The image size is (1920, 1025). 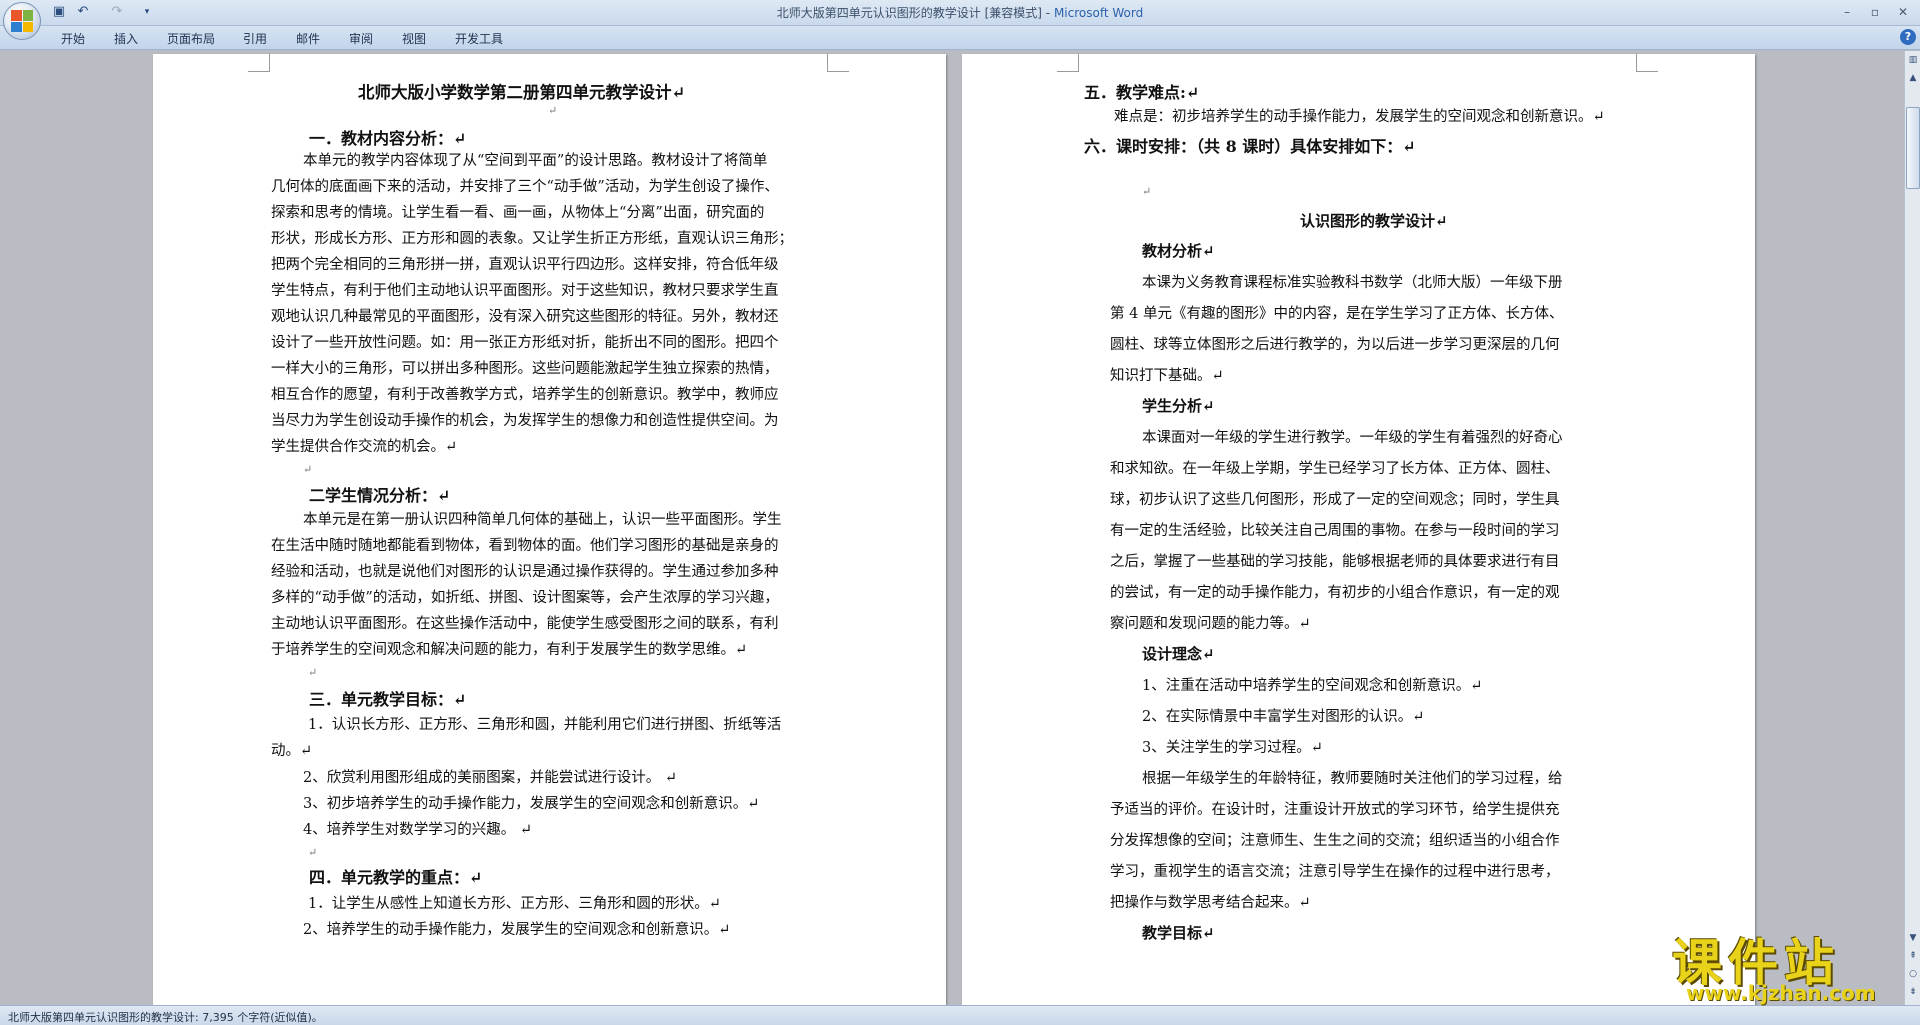 I want to click on scroll-up-icon: ▲, so click(x=1913, y=78).